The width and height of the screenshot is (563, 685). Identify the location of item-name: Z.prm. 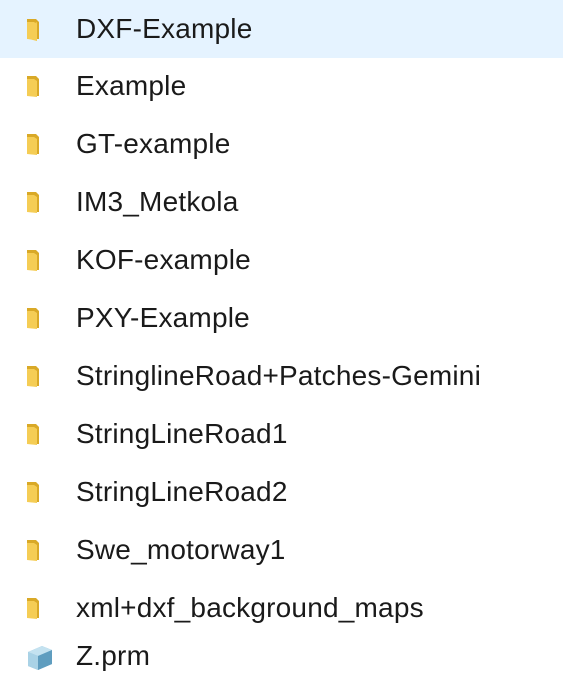
(113, 655).